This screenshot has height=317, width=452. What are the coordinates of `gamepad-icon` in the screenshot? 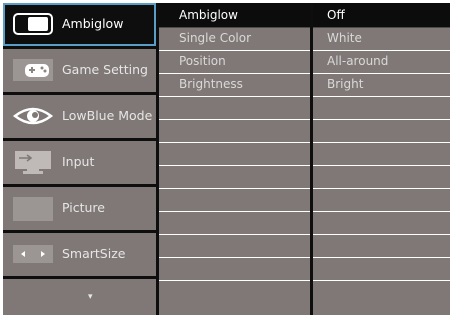 It's located at (33, 70).